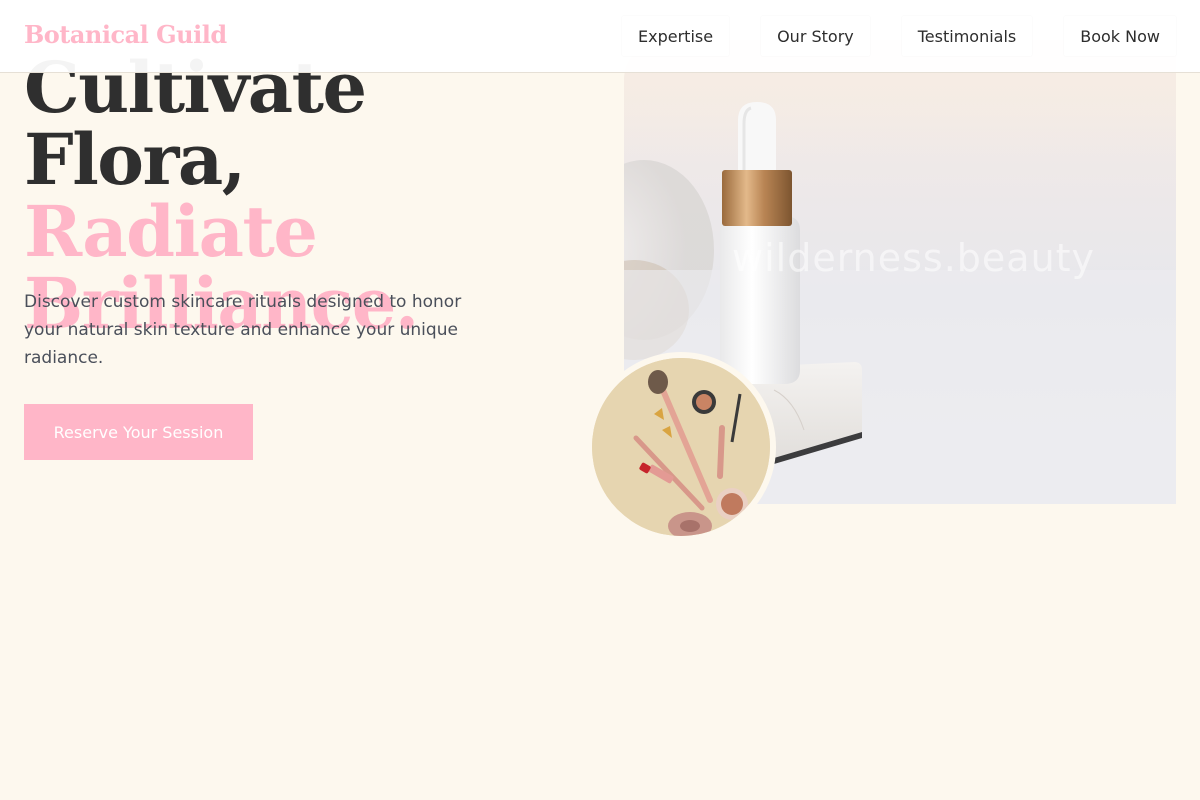 This screenshot has height=800, width=1200. I want to click on brand-logo: Botanical Guild, so click(125, 34).